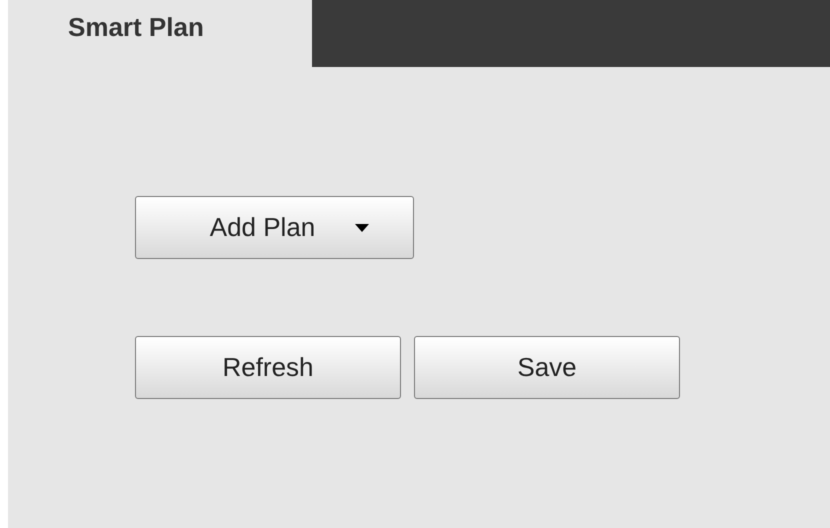 The height and width of the screenshot is (528, 830). What do you see at coordinates (268, 367) in the screenshot?
I see `action-button: Refresh` at bounding box center [268, 367].